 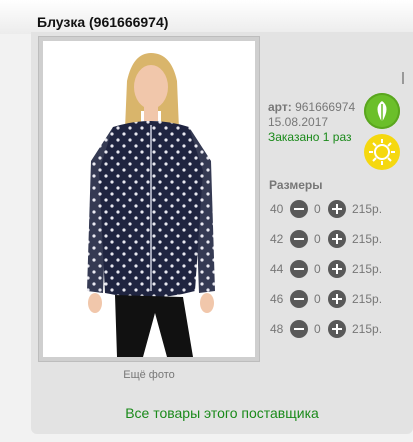 What do you see at coordinates (280, 107) in the screenshot?
I see `article-label: арт:` at bounding box center [280, 107].